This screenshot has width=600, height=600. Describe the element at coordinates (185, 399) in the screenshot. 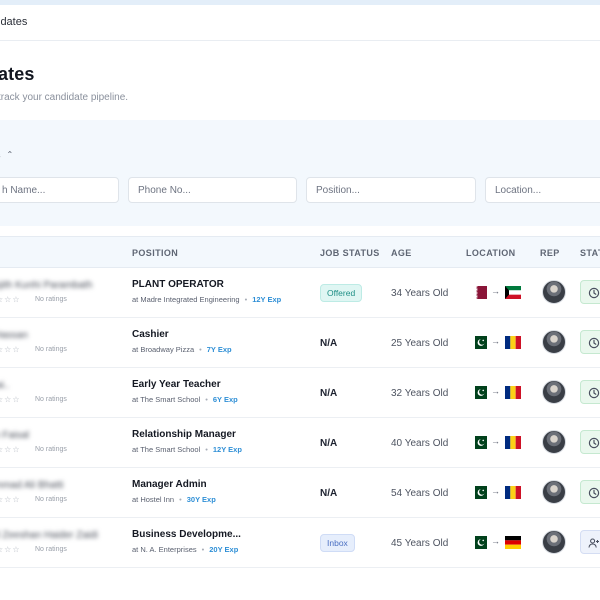

I see `company-line: at The Smart School • 6Y Exp` at that location.